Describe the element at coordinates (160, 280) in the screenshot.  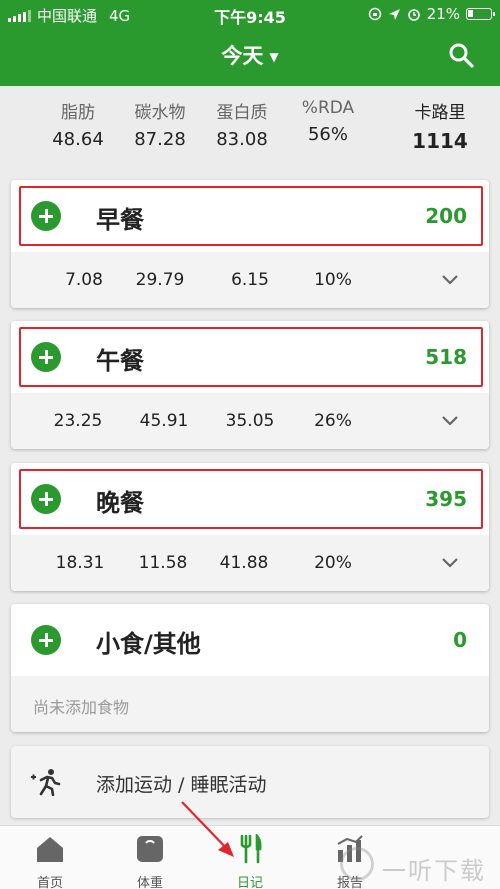
I see `macro-carbs: 29.79` at that location.